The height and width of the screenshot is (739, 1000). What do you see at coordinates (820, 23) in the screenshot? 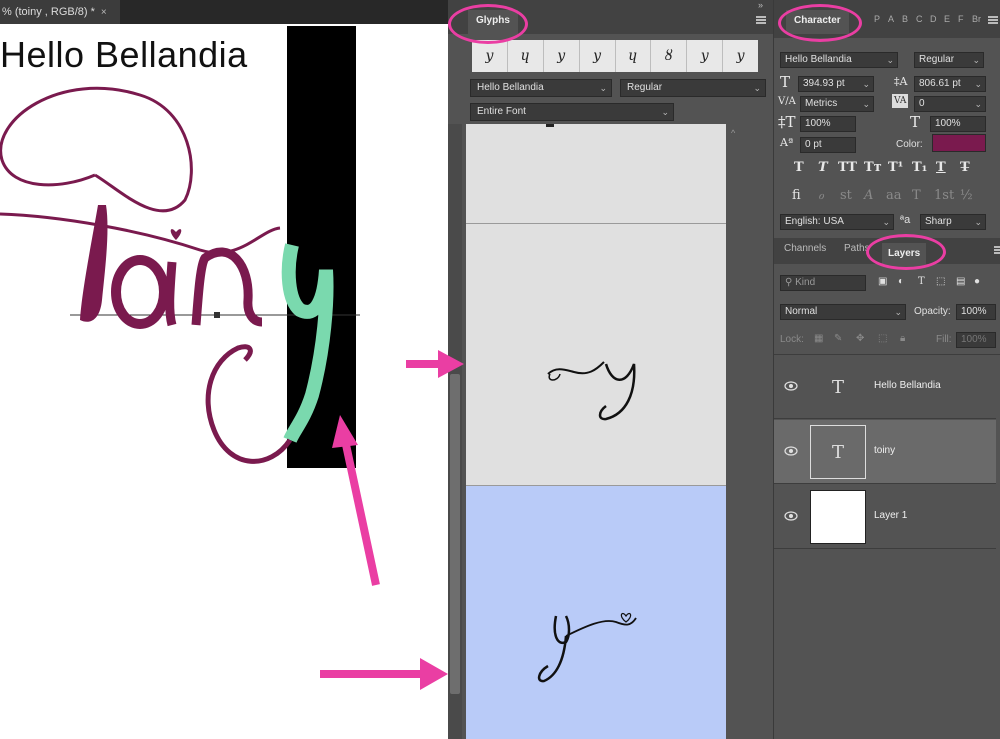
I see `annotation-circle-character` at bounding box center [820, 23].